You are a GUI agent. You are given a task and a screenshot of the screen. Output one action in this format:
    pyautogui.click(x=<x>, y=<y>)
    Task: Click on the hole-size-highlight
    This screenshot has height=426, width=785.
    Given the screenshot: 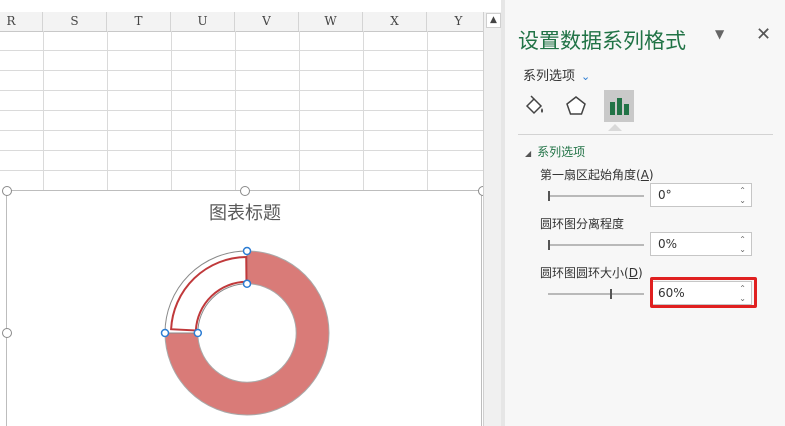 What is the action you would take?
    pyautogui.click(x=703, y=292)
    